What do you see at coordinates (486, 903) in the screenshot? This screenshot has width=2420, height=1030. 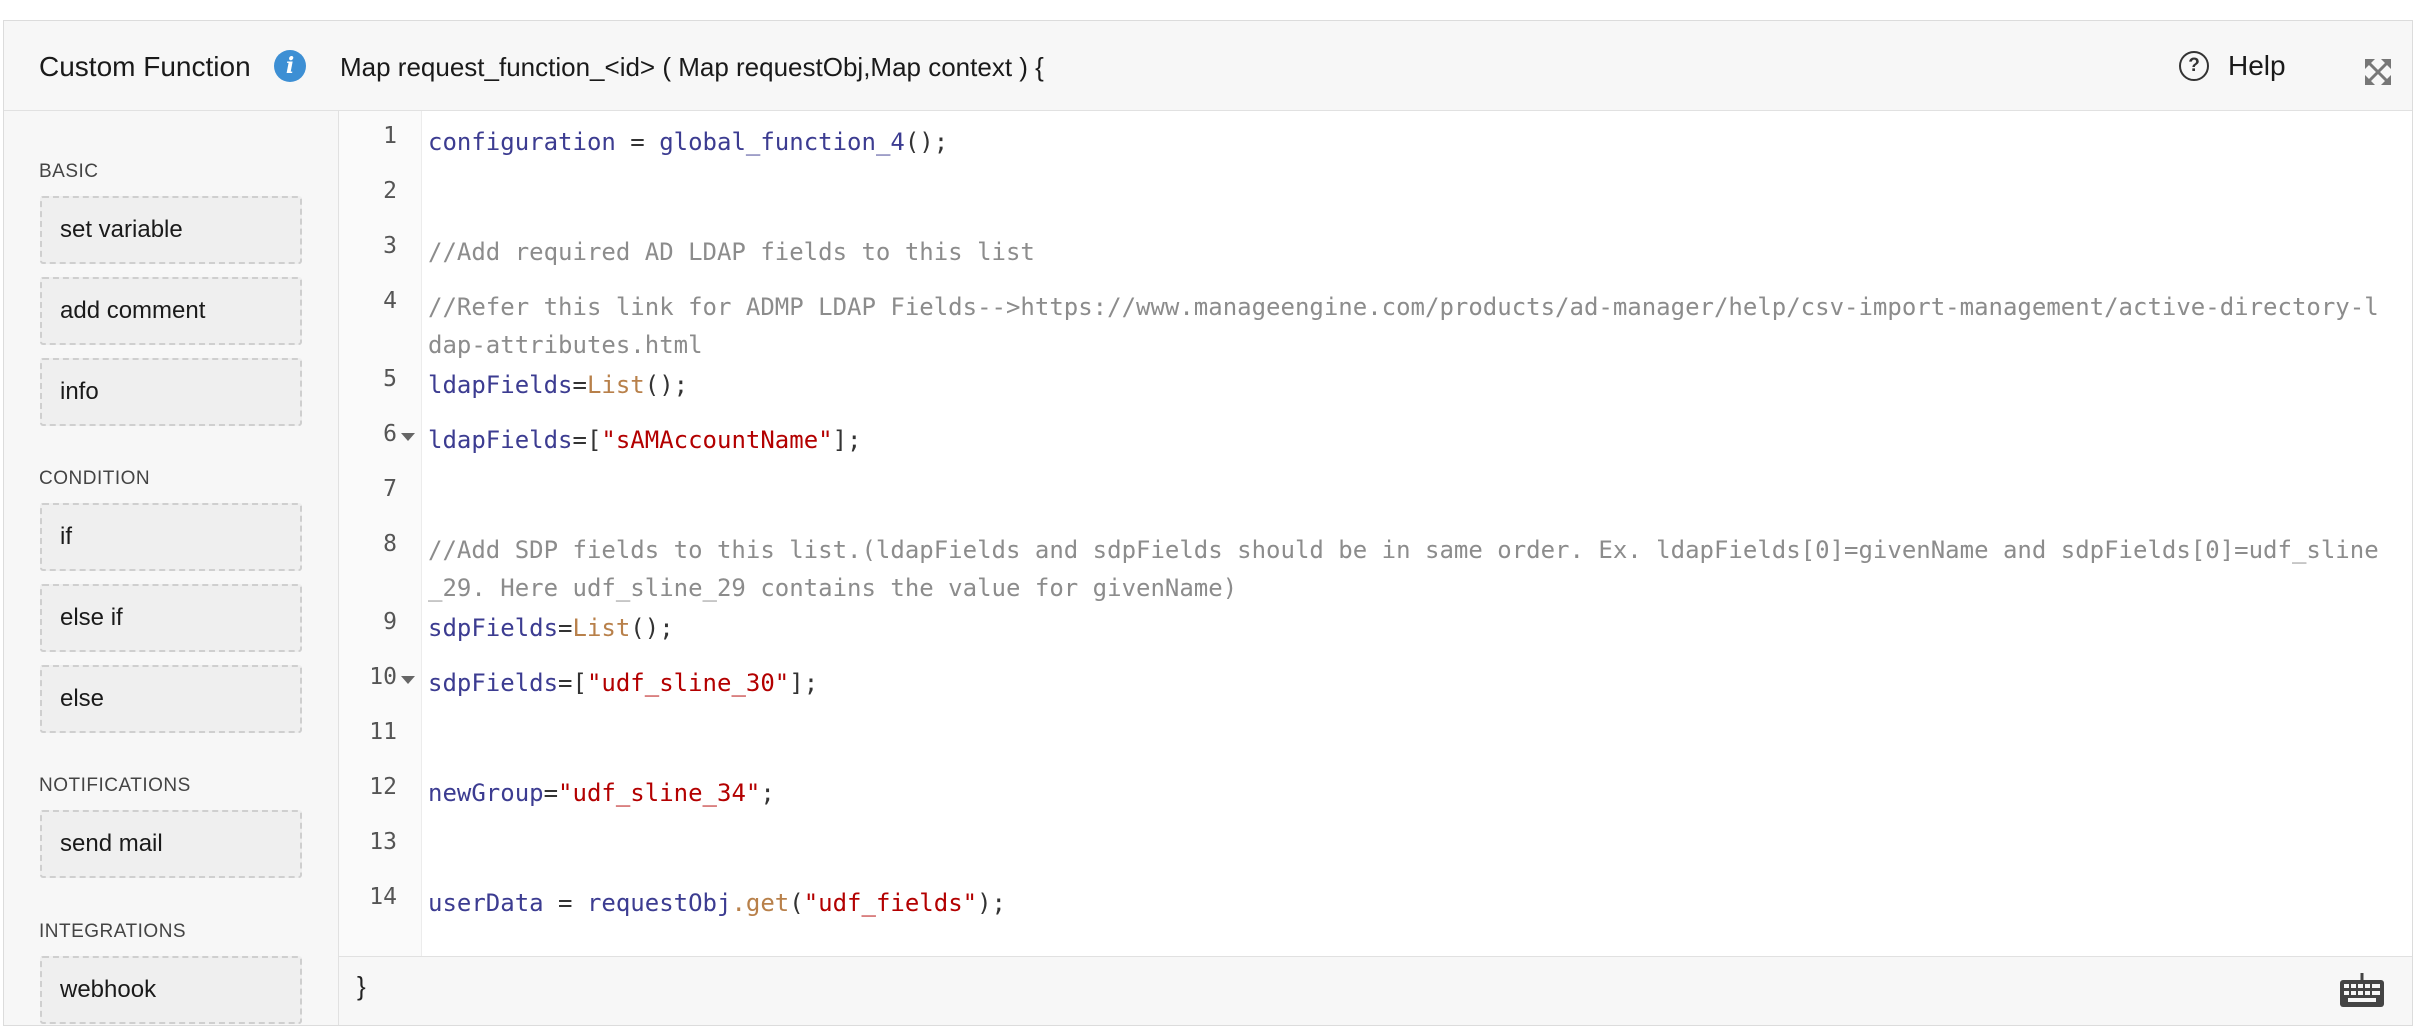 I see `code-token-var: userData` at bounding box center [486, 903].